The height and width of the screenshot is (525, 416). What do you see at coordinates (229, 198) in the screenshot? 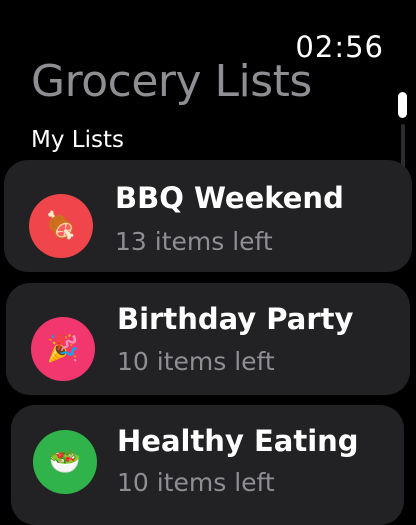
I see `list-name: BBQ Weekend` at bounding box center [229, 198].